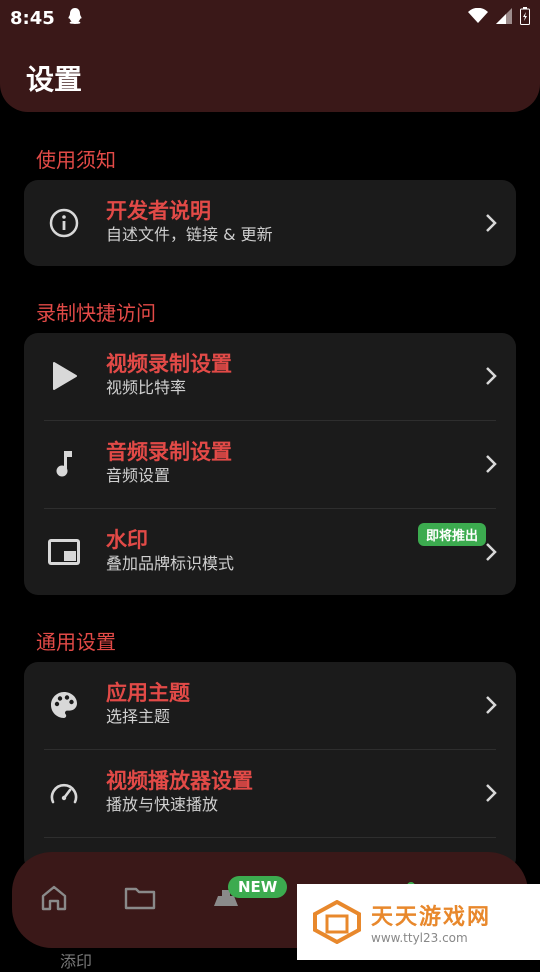  Describe the element at coordinates (32, 18) in the screenshot. I see `status-time: 8:45` at that location.